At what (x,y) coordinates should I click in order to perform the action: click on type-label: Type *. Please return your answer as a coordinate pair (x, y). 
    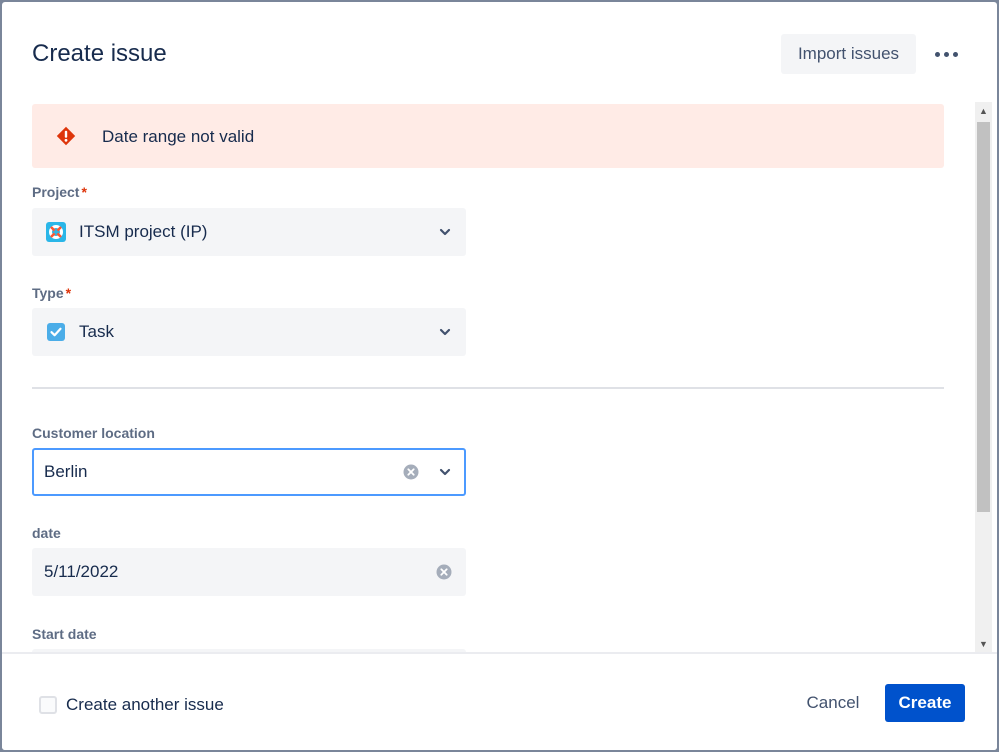
    Looking at the image, I should click on (51, 293).